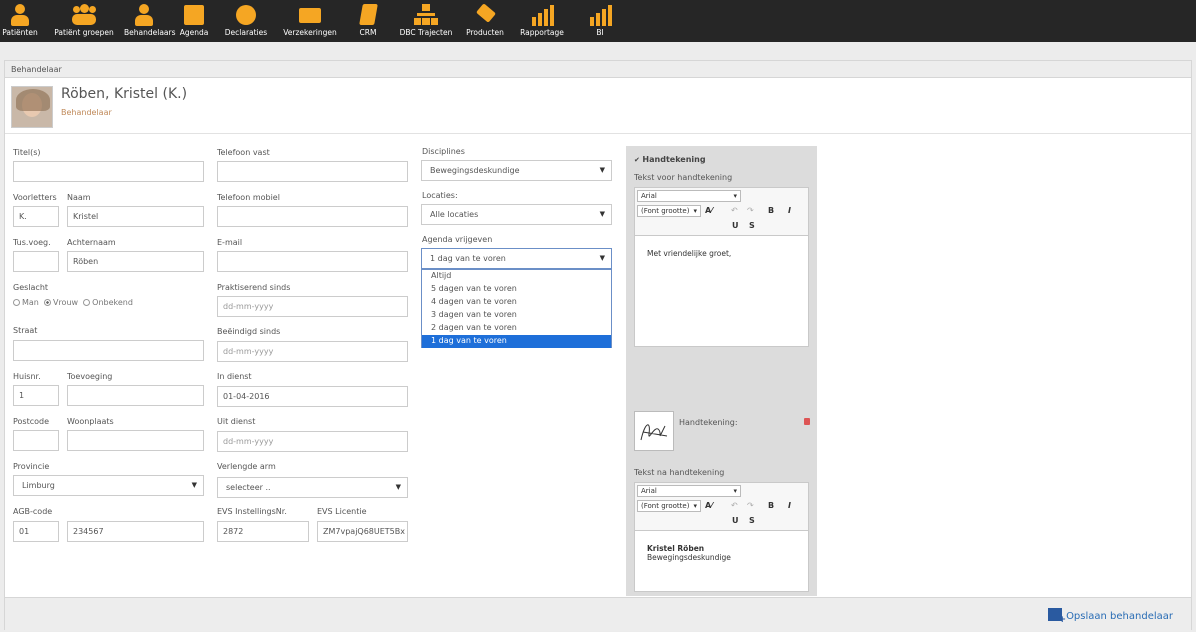 This screenshot has width=1196, height=632. What do you see at coordinates (516, 276) in the screenshot?
I see `dropdown-option: Altijd` at bounding box center [516, 276].